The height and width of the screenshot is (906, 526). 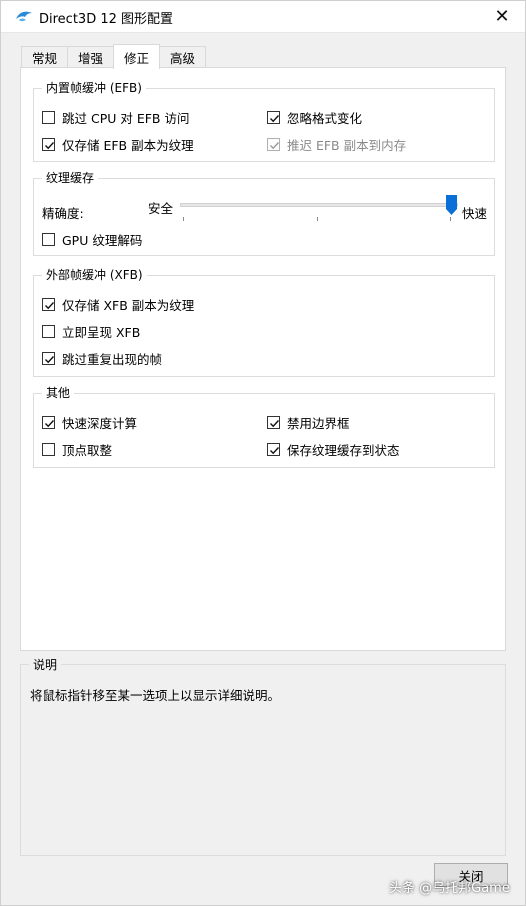 I want to click on checkbox-ignore-format-changes: 忽略格式变化, so click(x=314, y=117).